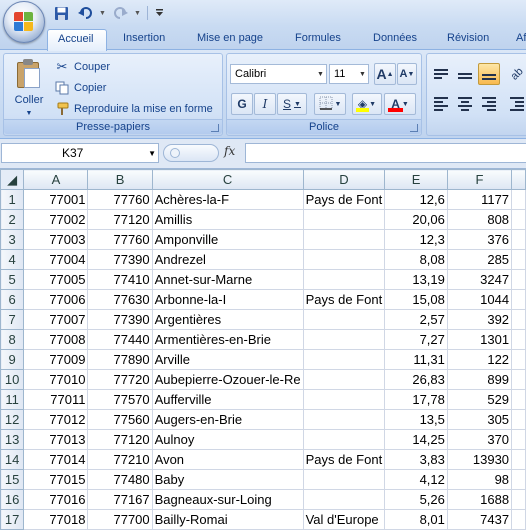  Describe the element at coordinates (102, 13) in the screenshot. I see `undo-dropdown-icon: ▼` at that location.